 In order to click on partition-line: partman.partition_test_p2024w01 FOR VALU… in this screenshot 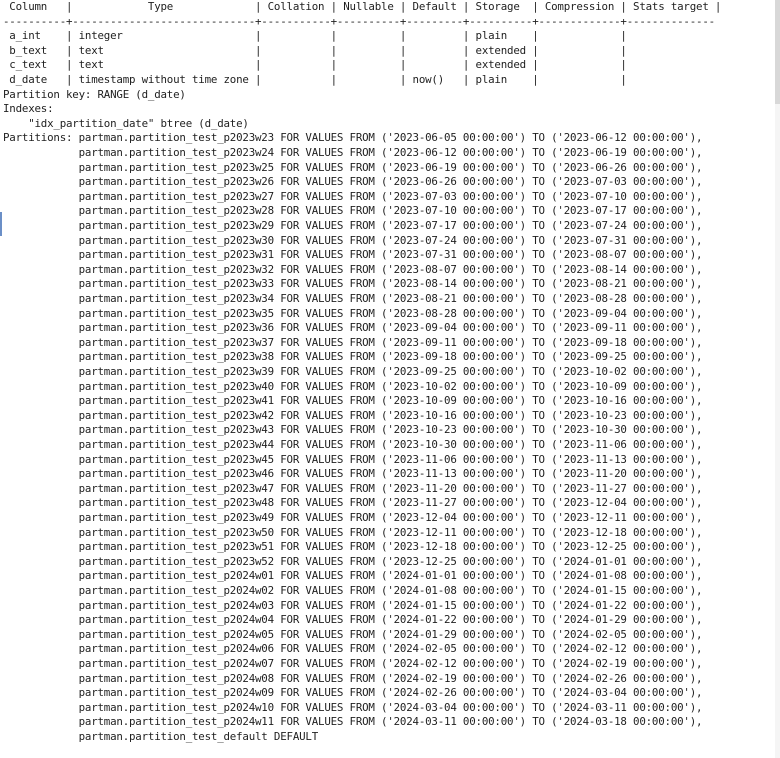, I will do `click(353, 576)`.